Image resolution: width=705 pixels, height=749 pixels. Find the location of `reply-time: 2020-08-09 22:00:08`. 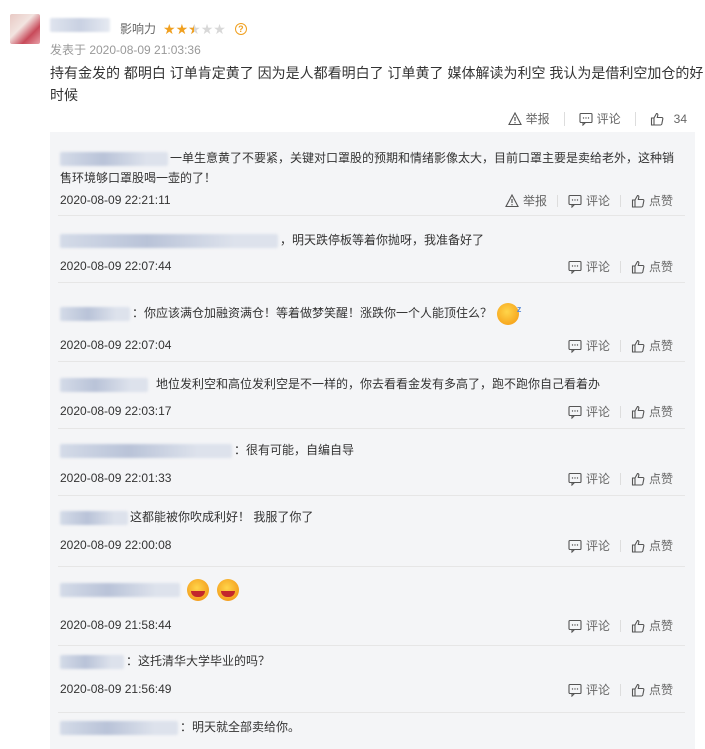

reply-time: 2020-08-09 22:00:08 is located at coordinates (116, 545).